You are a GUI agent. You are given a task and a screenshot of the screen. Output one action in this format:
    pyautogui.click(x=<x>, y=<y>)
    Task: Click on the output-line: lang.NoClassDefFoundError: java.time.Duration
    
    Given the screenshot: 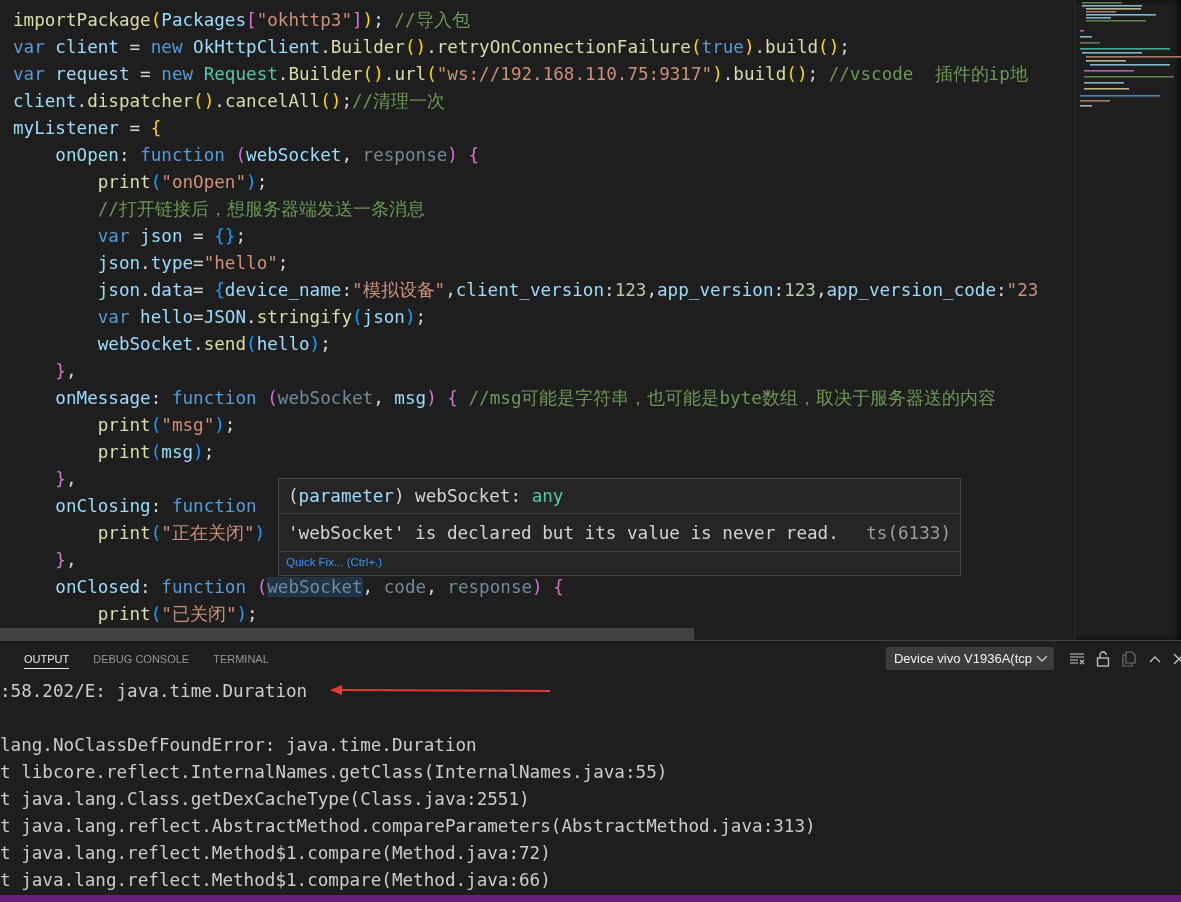 What is the action you would take?
    pyautogui.click(x=238, y=745)
    